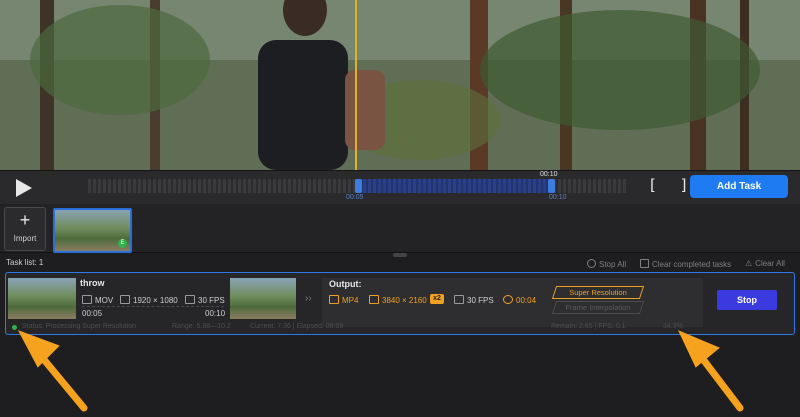  What do you see at coordinates (747, 300) in the screenshot?
I see `stop-button: Stop` at bounding box center [747, 300].